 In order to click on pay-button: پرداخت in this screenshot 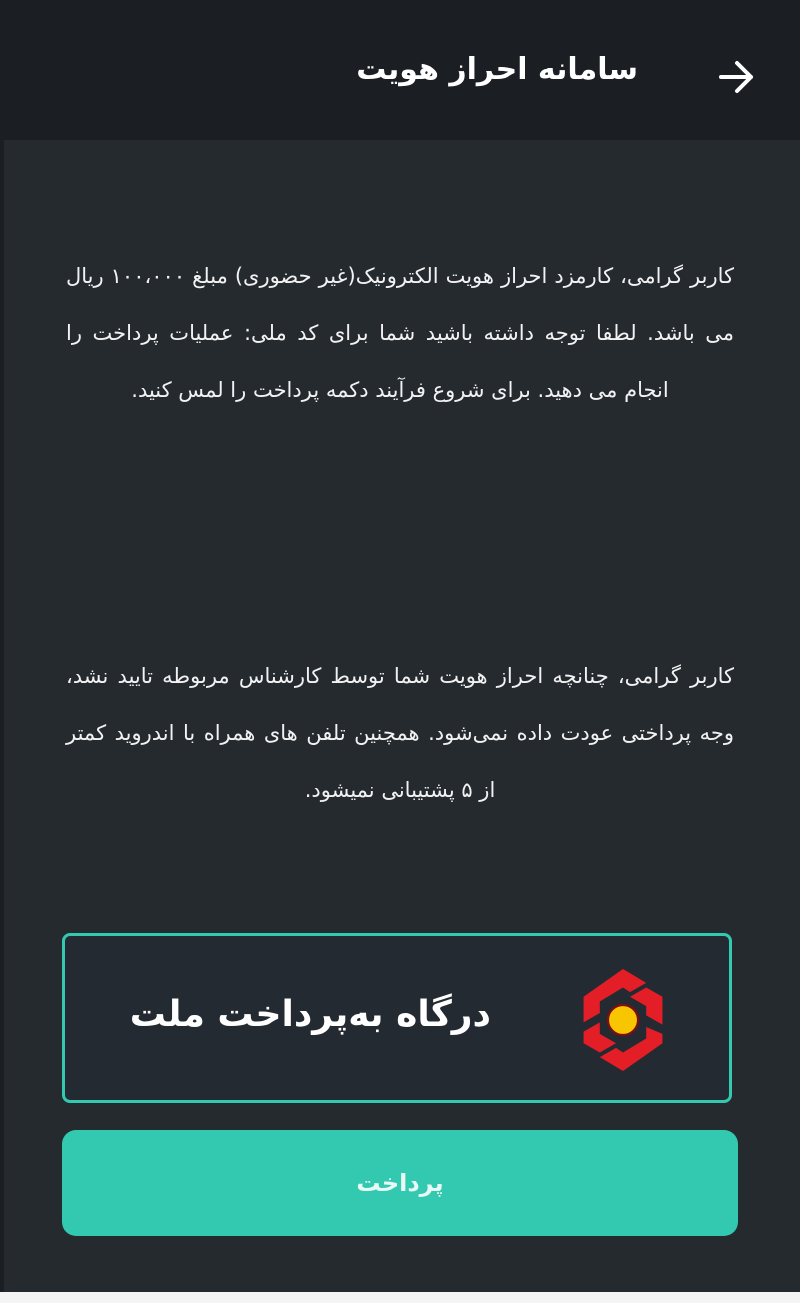, I will do `click(400, 1183)`.